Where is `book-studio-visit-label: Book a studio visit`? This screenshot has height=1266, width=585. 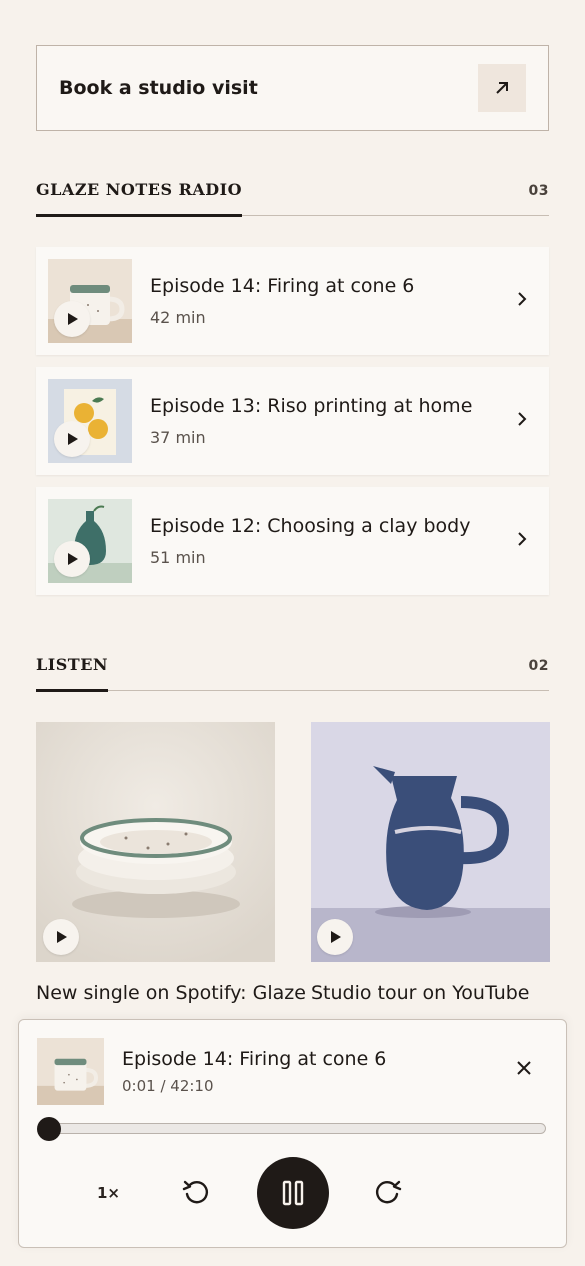 book-studio-visit-label: Book a studio visit is located at coordinates (158, 88).